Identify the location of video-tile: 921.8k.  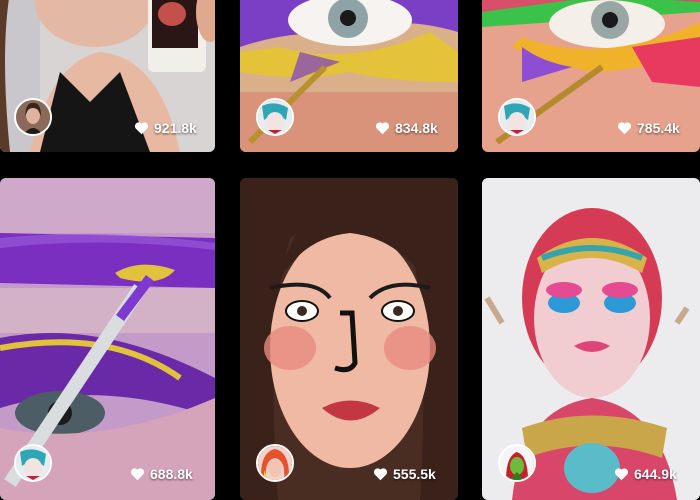
(107, 76).